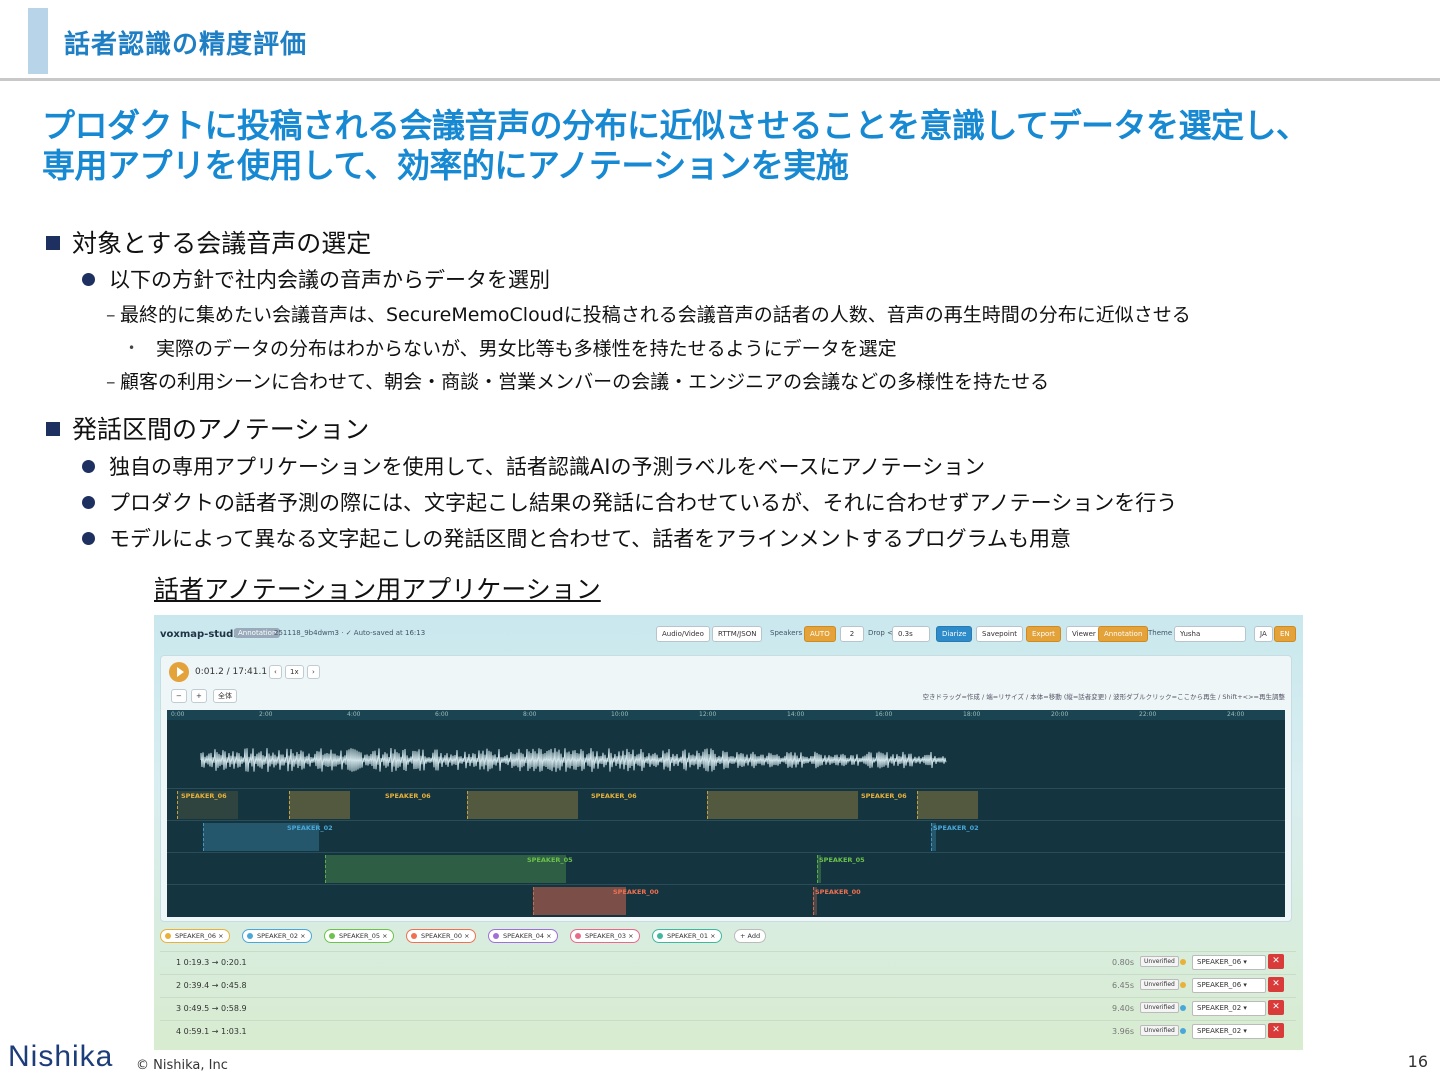 The width and height of the screenshot is (1440, 1080). What do you see at coordinates (820, 634) in the screenshot?
I see `auto-button: AUTO` at bounding box center [820, 634].